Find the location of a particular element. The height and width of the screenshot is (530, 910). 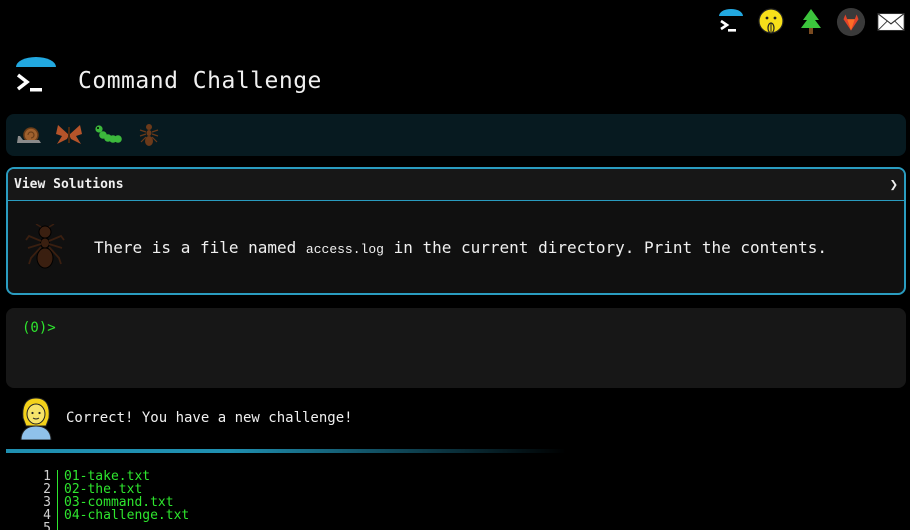

butterfly-icon is located at coordinates (69, 135).